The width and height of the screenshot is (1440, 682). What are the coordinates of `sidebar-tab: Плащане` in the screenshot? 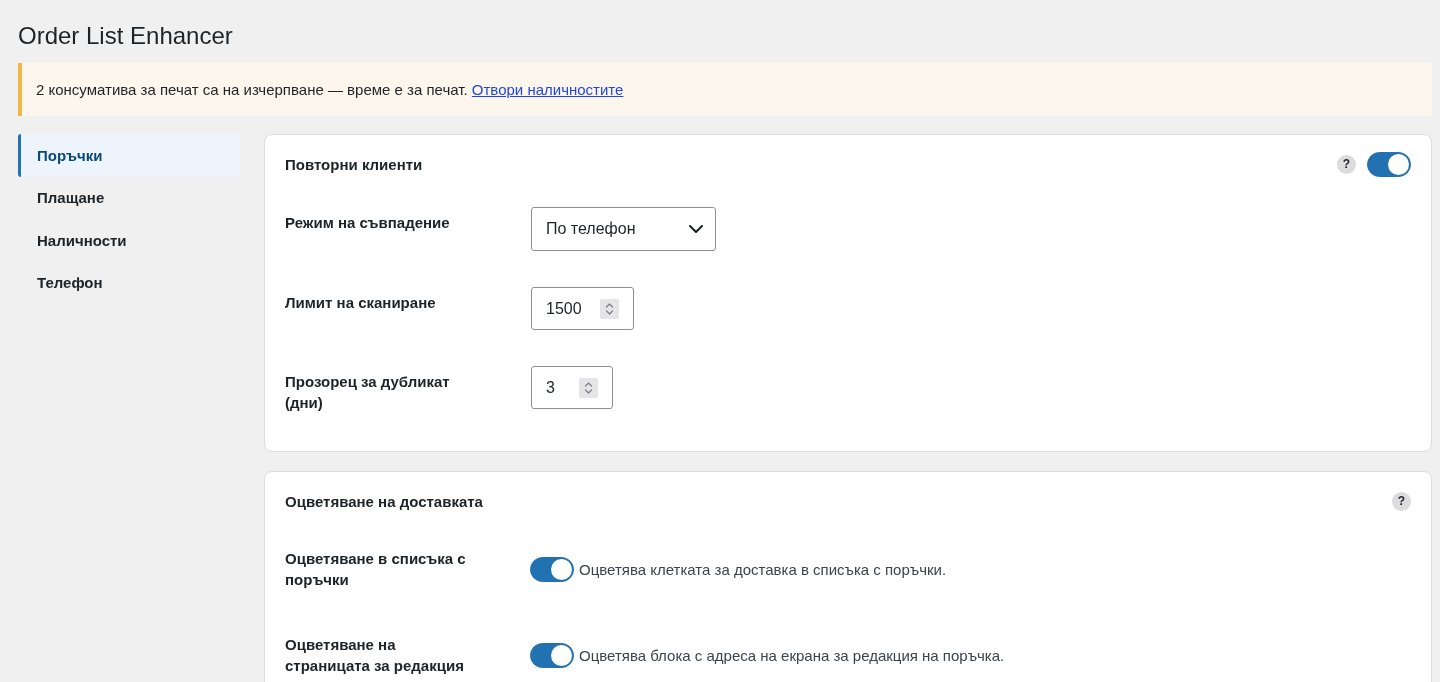 It's located at (129, 197).